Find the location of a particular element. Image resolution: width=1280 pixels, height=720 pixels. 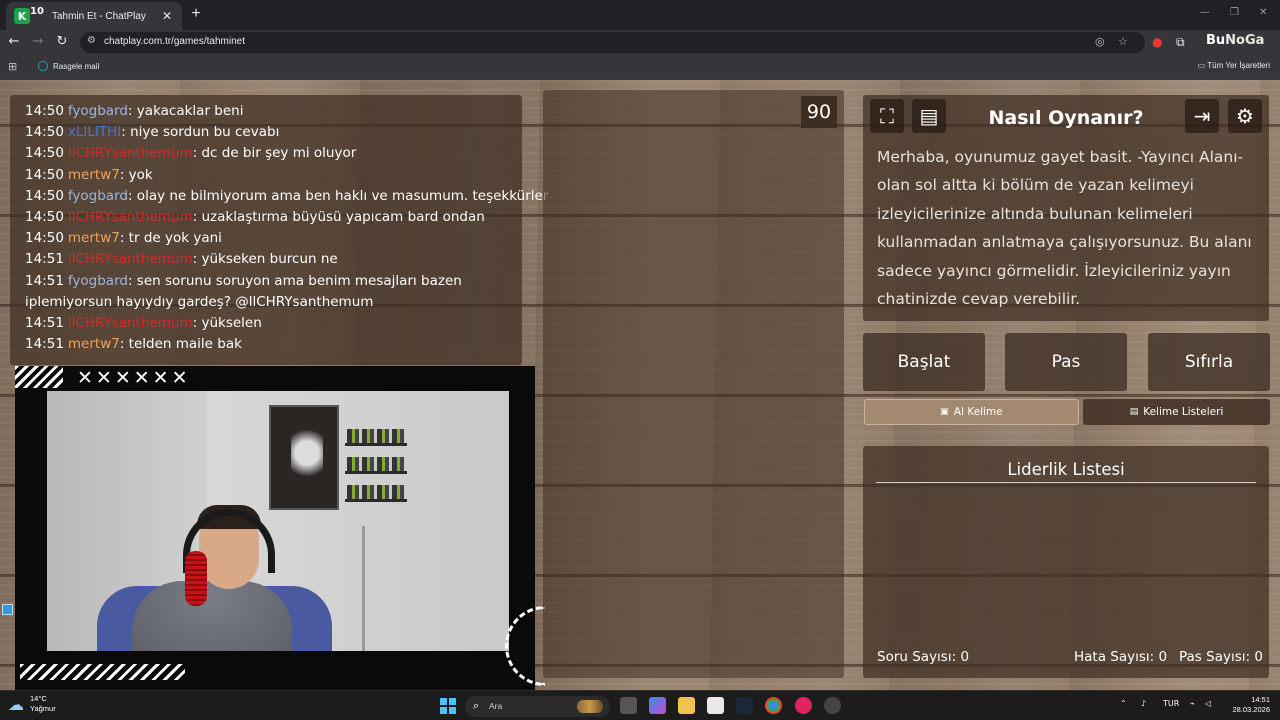

start-button: Başlat is located at coordinates (924, 362).